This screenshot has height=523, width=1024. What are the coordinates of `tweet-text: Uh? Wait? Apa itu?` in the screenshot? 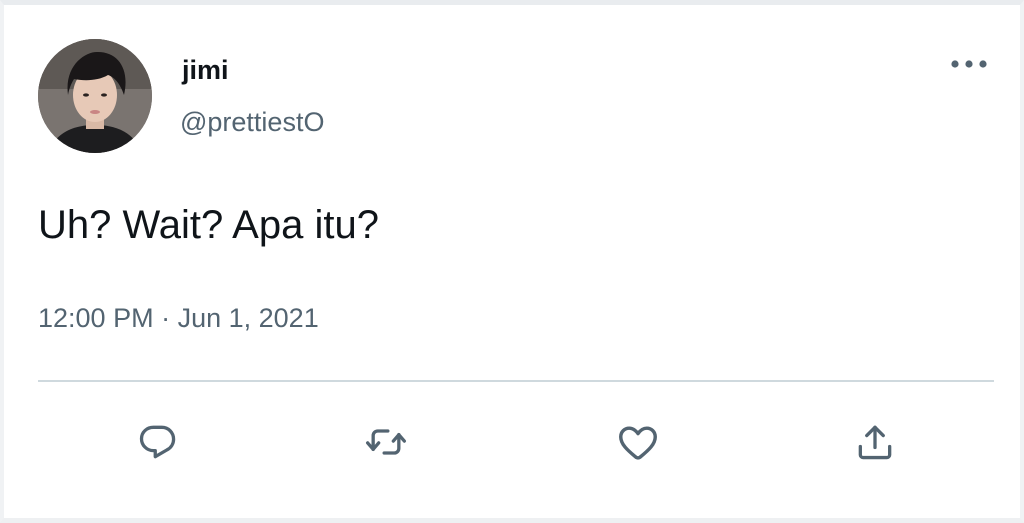 It's located at (208, 225).